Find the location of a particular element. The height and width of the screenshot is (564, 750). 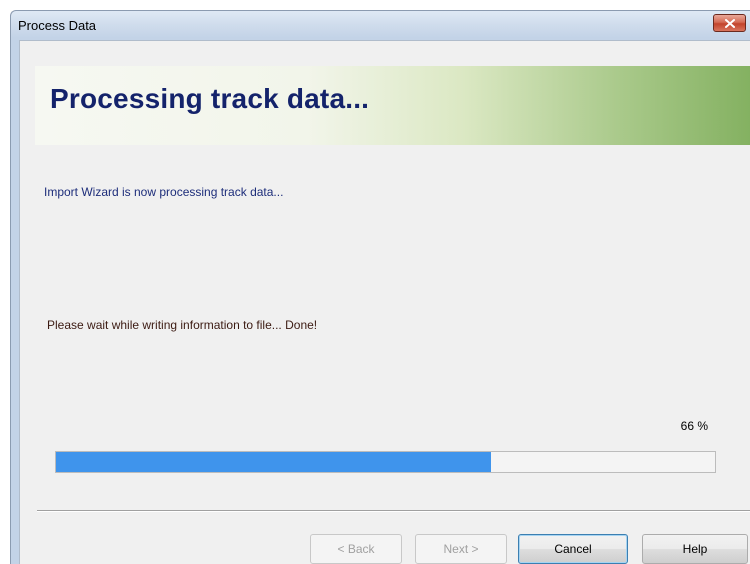

close-button is located at coordinates (729, 23).